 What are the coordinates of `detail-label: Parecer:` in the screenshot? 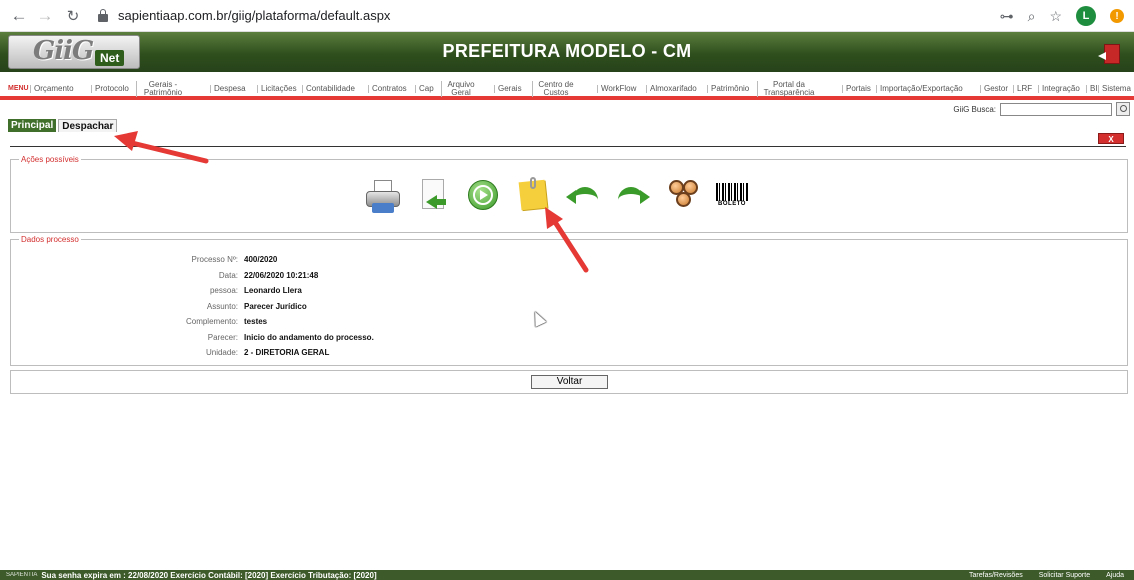 It's located at (222, 337).